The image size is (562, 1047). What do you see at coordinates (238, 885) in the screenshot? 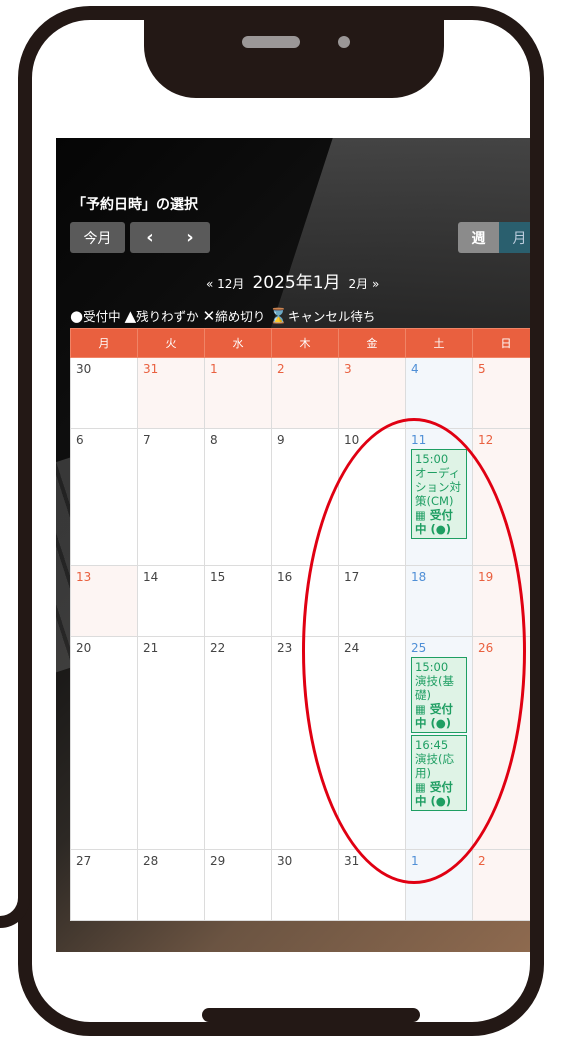
I see `day-cell: 29` at bounding box center [238, 885].